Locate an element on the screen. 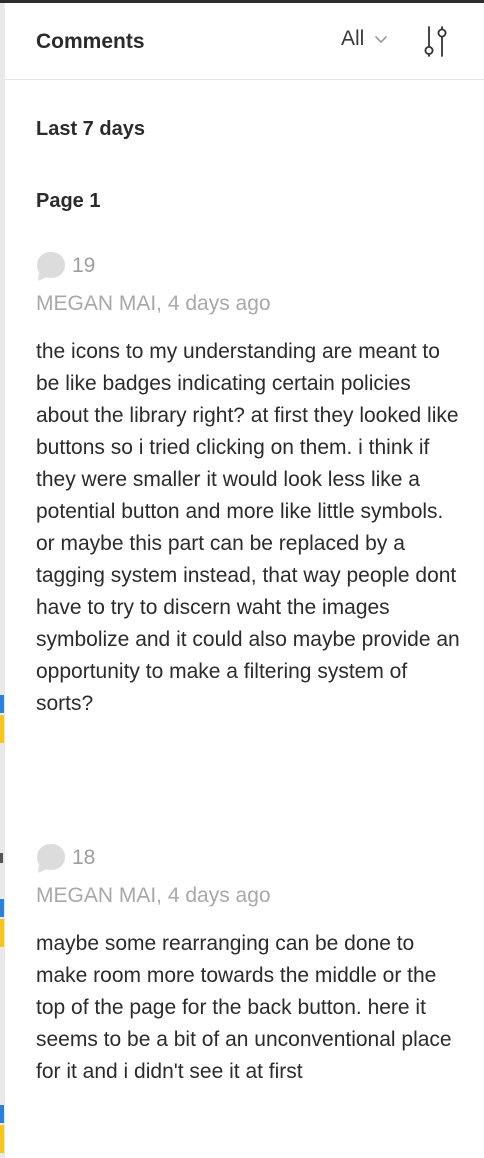  filter-selected-value: All is located at coordinates (353, 38).